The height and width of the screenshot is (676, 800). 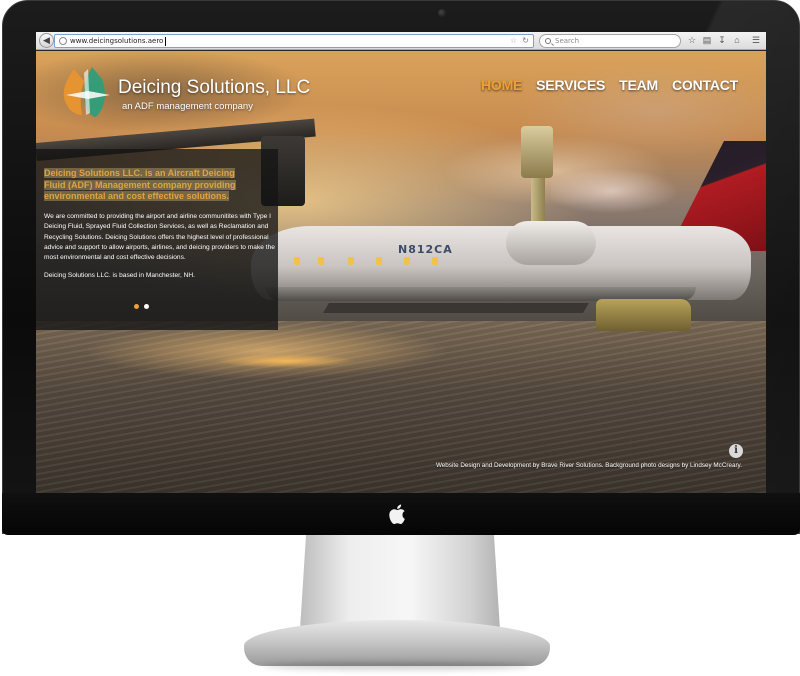 I want to click on aircraft-wing, so click(x=456, y=308).